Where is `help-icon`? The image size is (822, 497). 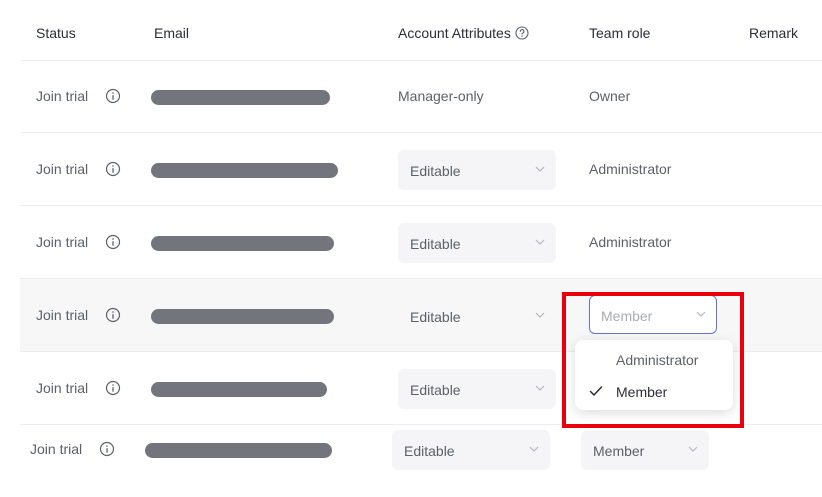 help-icon is located at coordinates (522, 33).